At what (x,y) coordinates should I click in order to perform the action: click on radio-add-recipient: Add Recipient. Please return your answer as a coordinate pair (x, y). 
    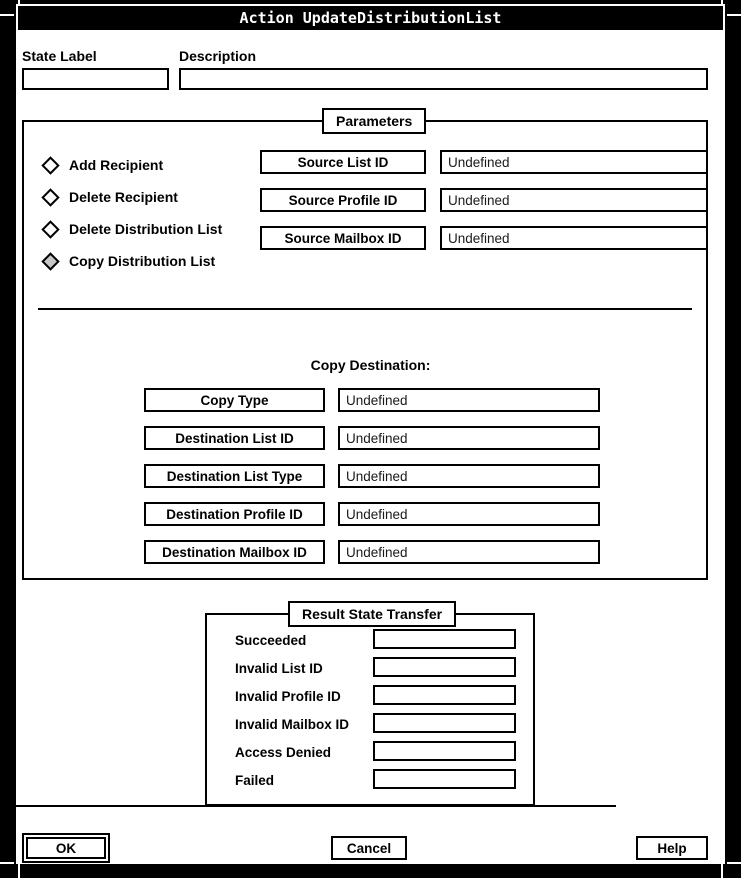
    Looking at the image, I should click on (102, 165).